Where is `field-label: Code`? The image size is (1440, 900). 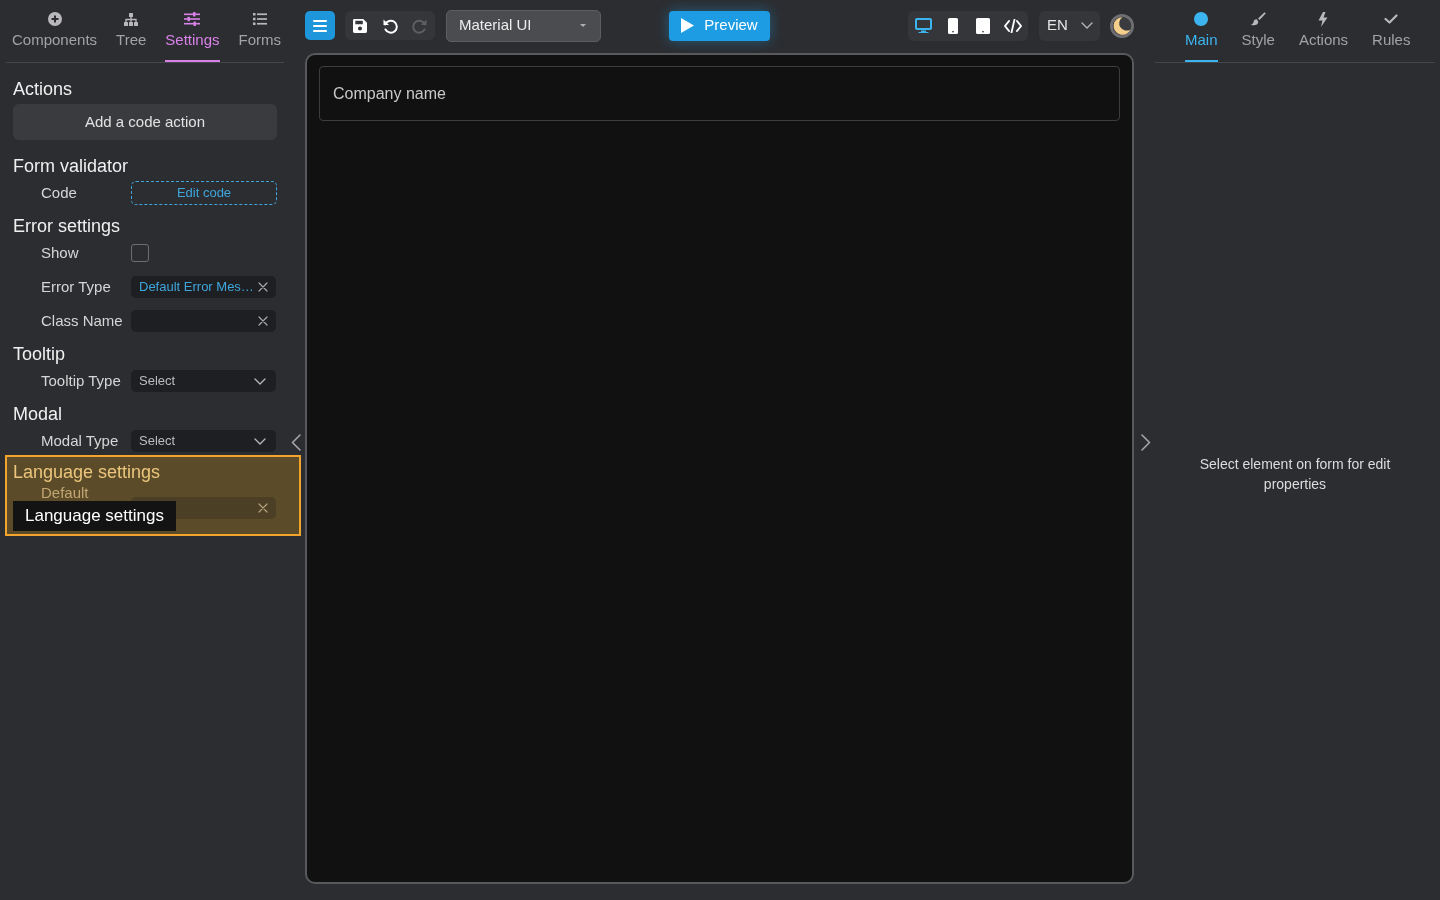
field-label: Code is located at coordinates (59, 193).